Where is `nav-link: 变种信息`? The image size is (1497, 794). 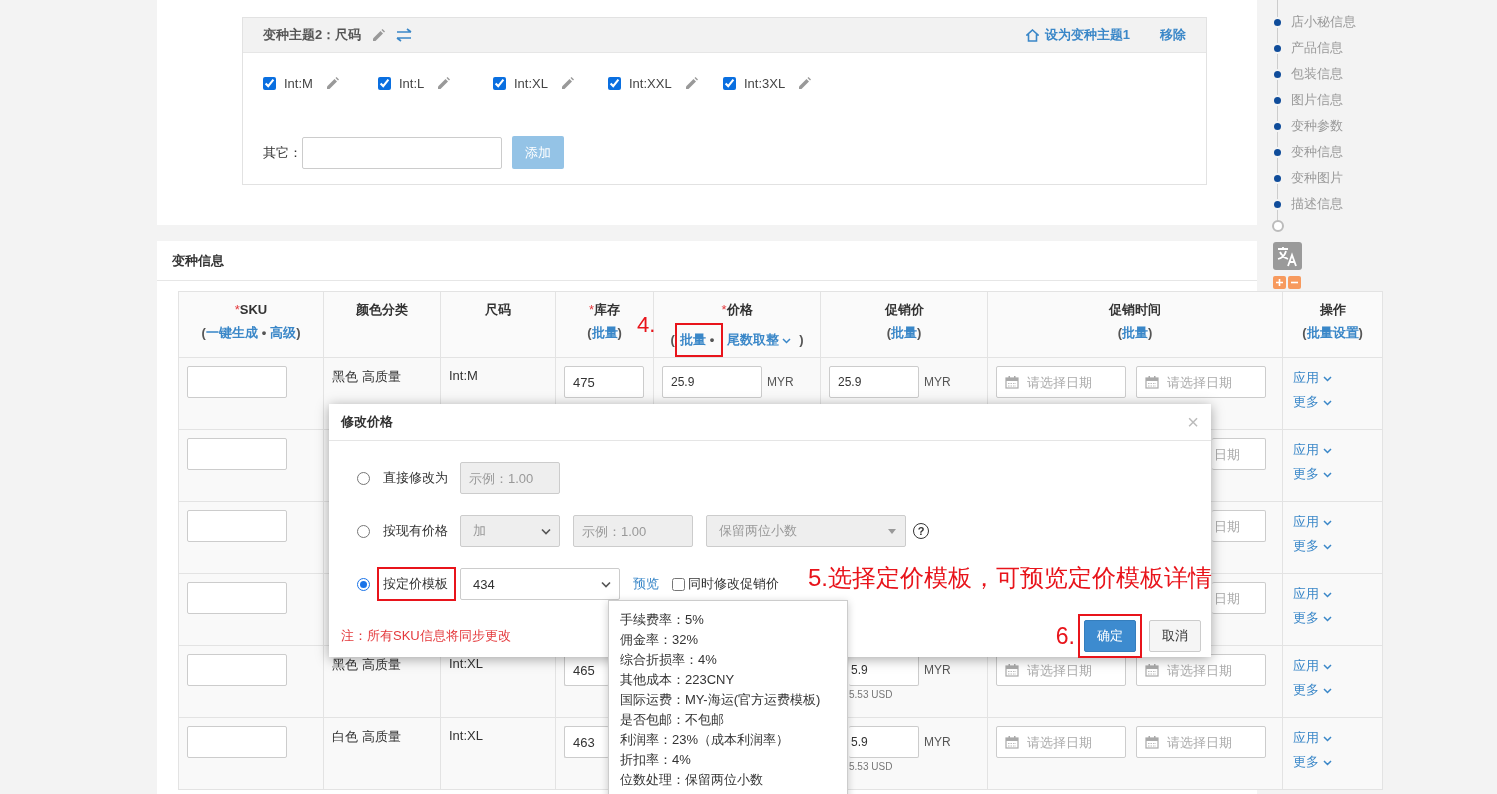
nav-link: 变种信息 is located at coordinates (1300, 152).